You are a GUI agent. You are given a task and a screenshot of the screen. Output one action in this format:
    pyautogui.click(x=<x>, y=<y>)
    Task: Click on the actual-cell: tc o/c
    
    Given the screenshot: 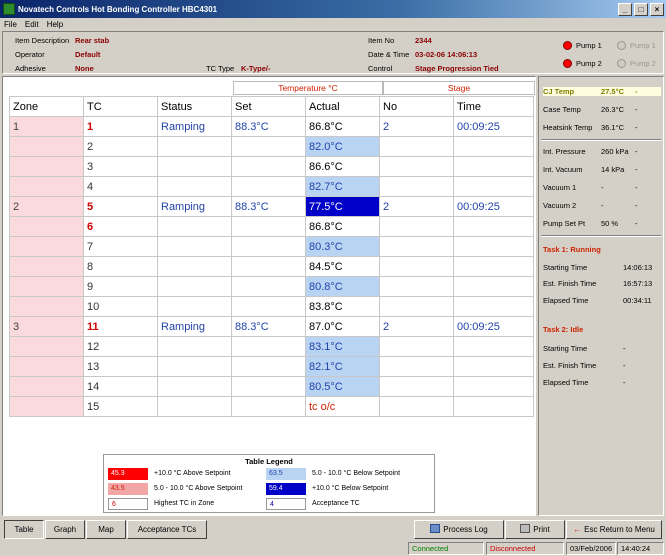 What is the action you would take?
    pyautogui.click(x=342, y=406)
    